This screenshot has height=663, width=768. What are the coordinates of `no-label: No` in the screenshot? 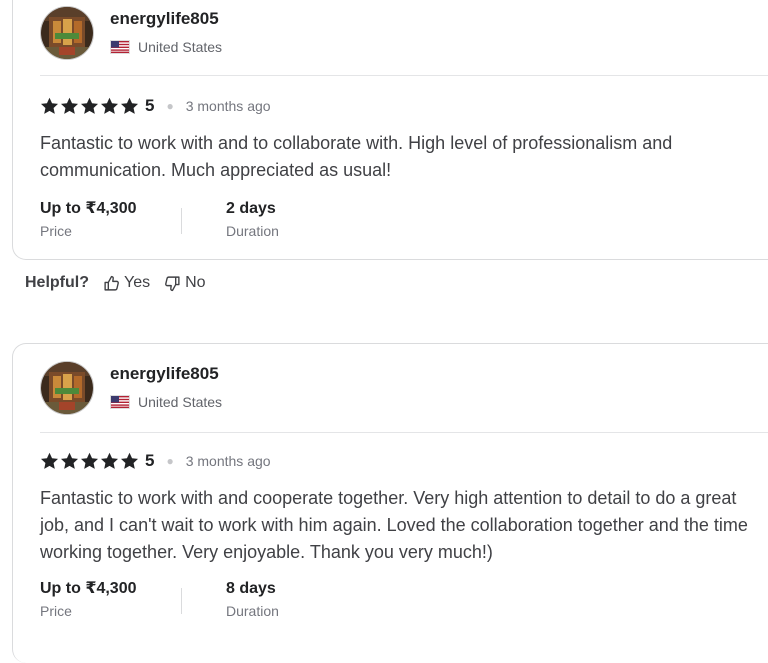 It's located at (195, 282).